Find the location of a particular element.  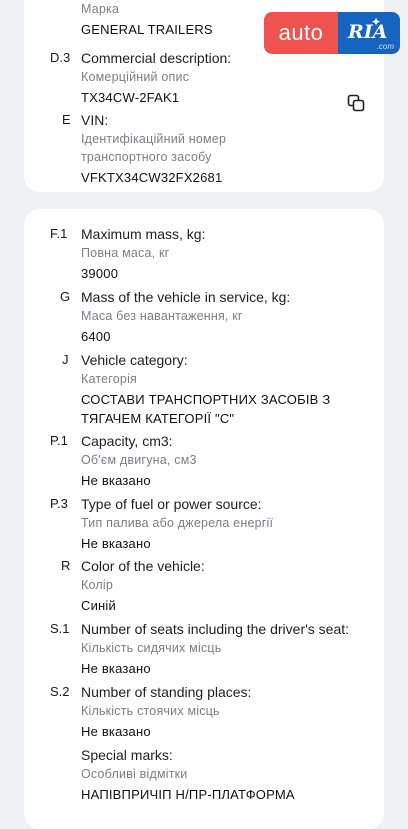

autoria-logo: auto ✦ RIA .com is located at coordinates (332, 33).